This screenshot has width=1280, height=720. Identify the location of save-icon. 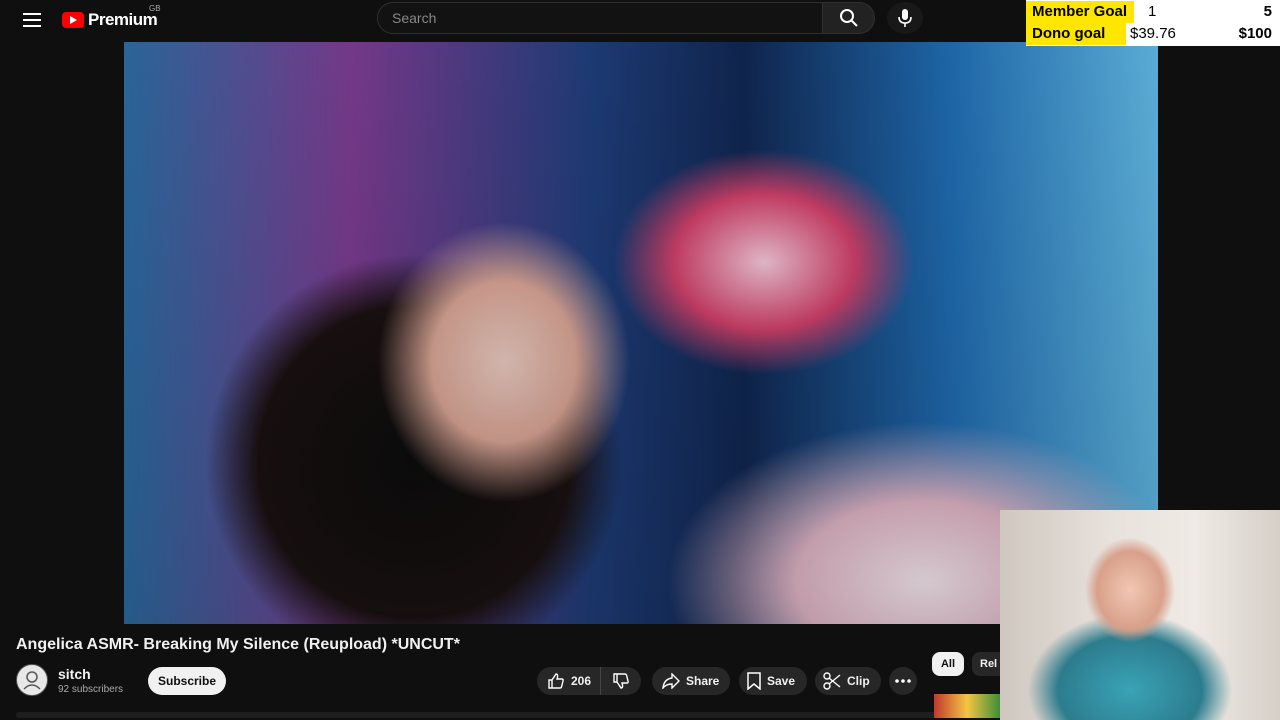
(754, 681).